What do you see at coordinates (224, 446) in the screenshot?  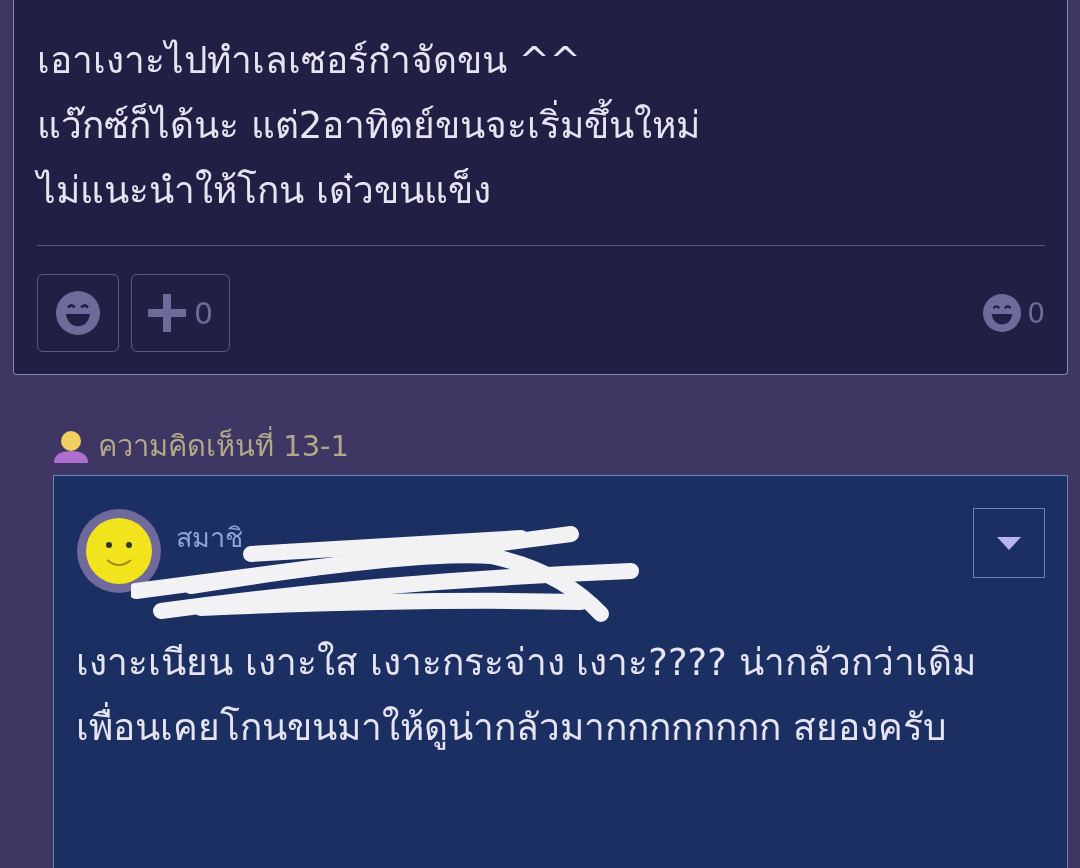 I see `comment-number: ความคิดเห็นที่ 13-1` at bounding box center [224, 446].